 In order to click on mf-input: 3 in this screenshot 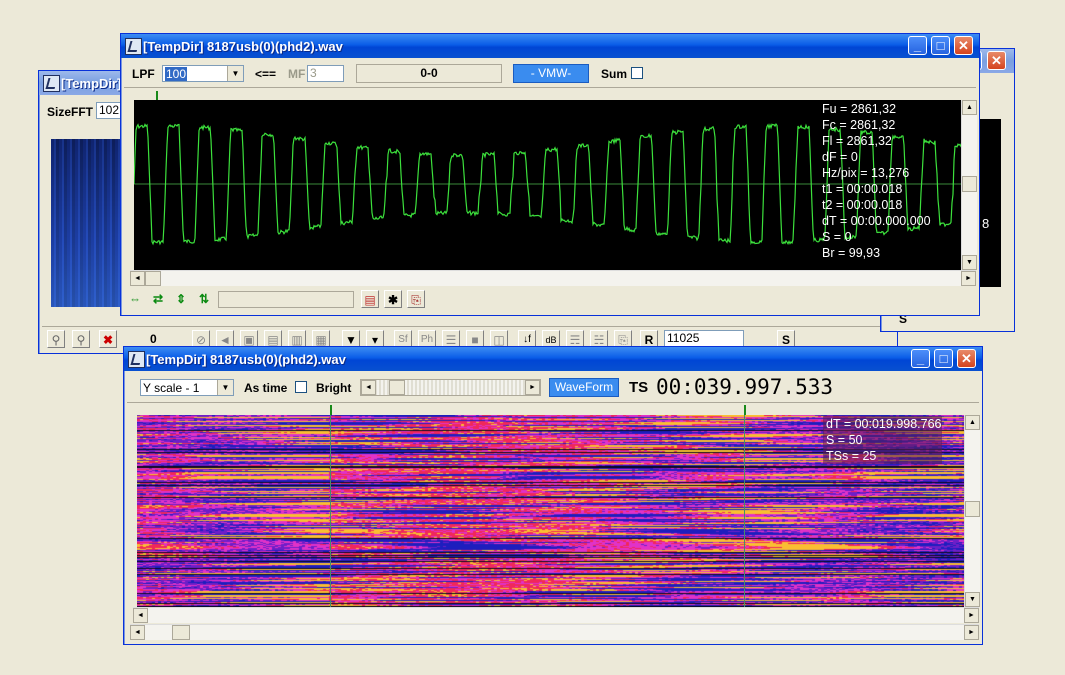, I will do `click(325, 73)`.